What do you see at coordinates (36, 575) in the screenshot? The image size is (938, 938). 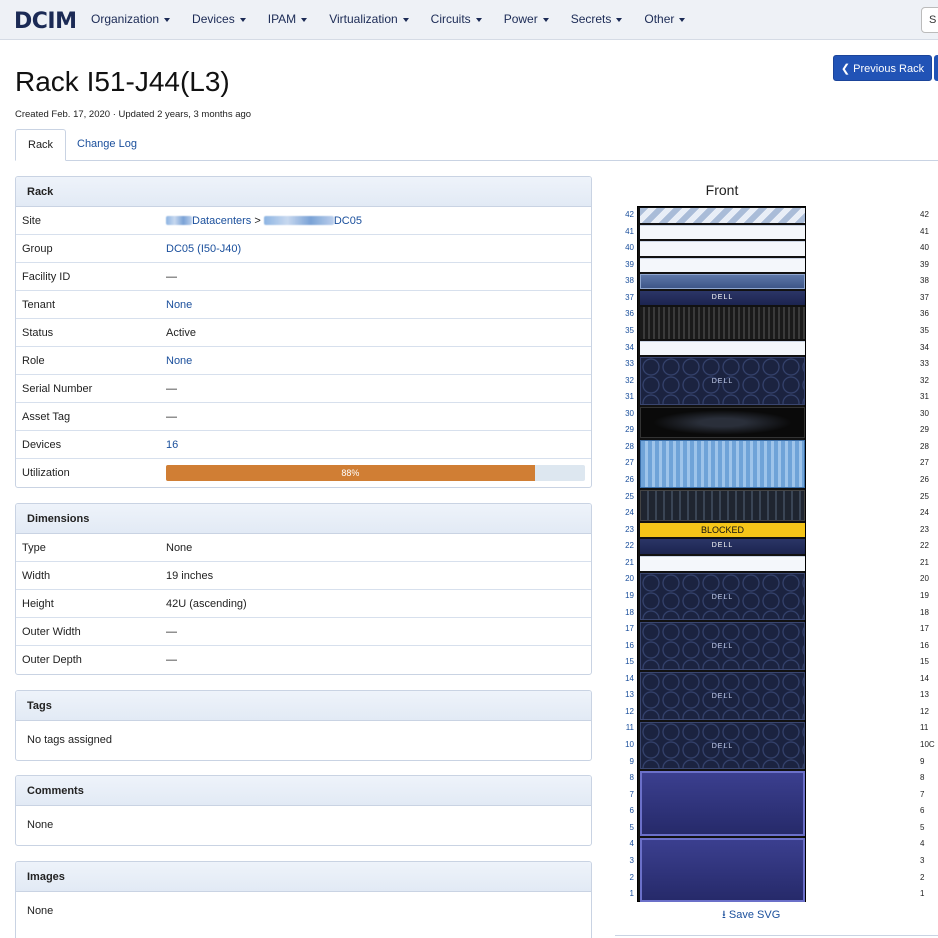 I see `row-label: Width` at bounding box center [36, 575].